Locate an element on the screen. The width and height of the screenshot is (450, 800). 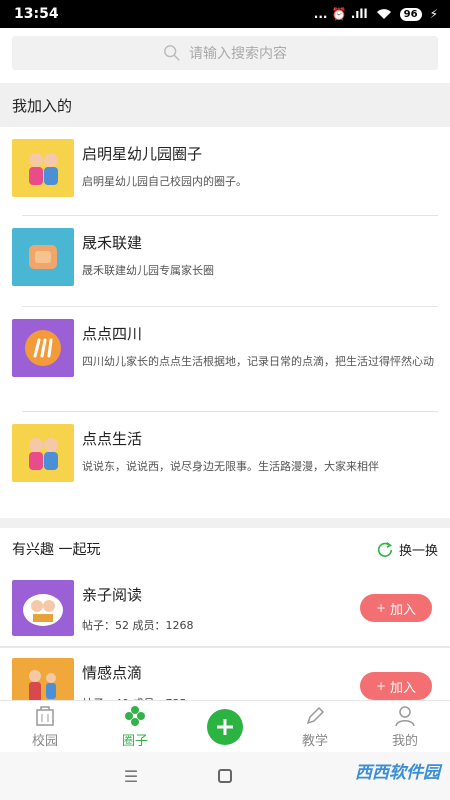
nav-item-mine: 我的 is located at coordinates (405, 726).